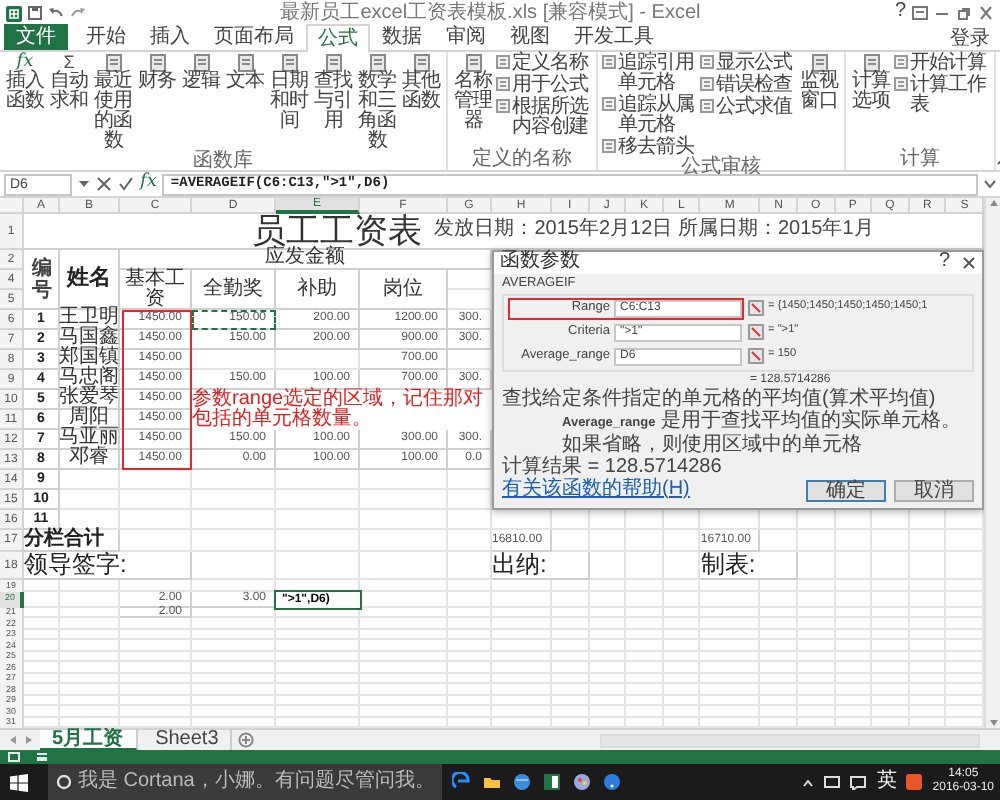  What do you see at coordinates (462, 782) in the screenshot?
I see `browser-icon` at bounding box center [462, 782].